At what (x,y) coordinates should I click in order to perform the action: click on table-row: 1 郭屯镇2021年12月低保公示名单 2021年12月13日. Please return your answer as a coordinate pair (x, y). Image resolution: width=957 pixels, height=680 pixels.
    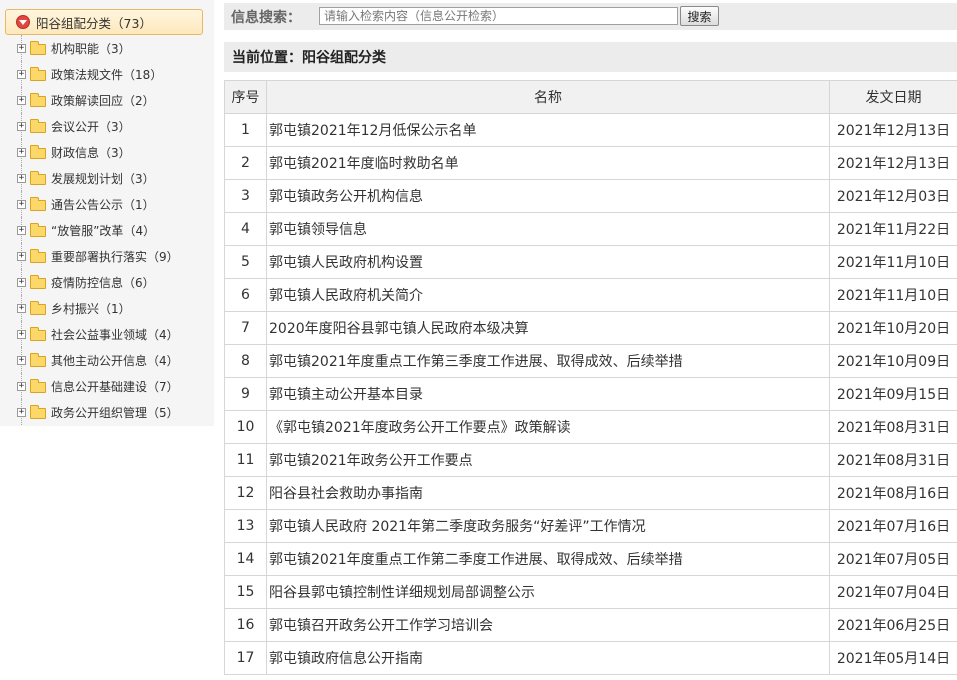
    Looking at the image, I should click on (590, 130).